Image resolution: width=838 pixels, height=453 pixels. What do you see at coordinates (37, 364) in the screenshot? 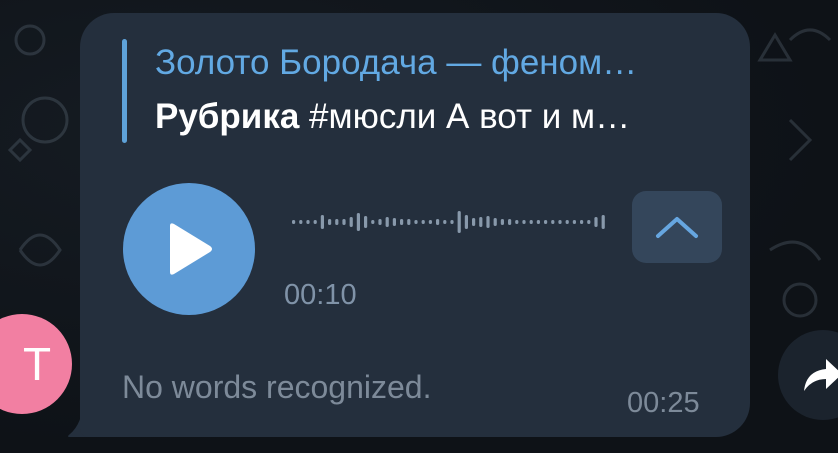
I see `avatar-letter: T` at bounding box center [37, 364].